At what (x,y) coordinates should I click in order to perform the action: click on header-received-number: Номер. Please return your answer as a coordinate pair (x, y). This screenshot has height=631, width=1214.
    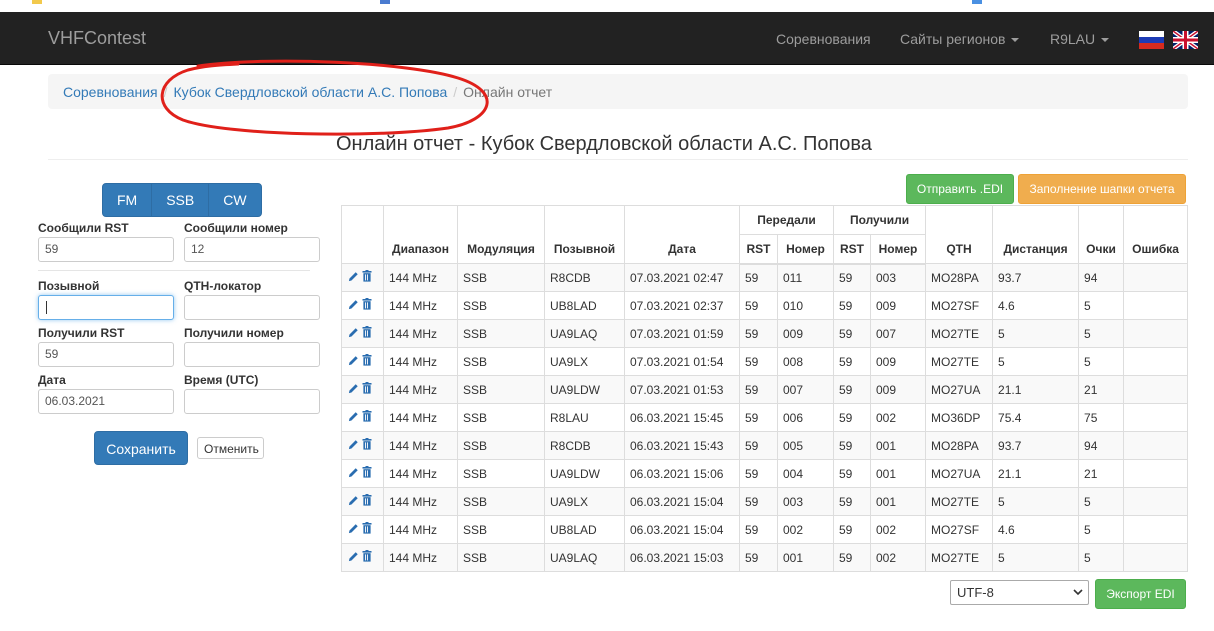
    Looking at the image, I should click on (898, 249).